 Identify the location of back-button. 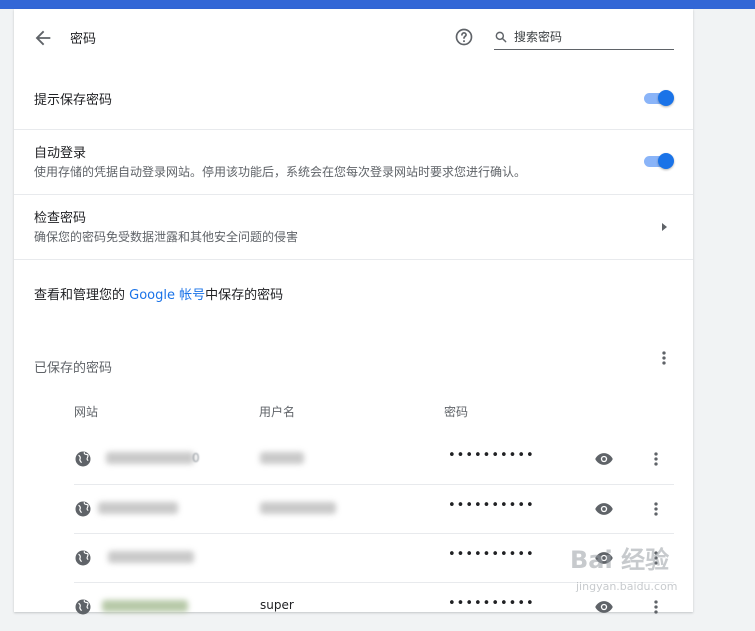
(43, 38).